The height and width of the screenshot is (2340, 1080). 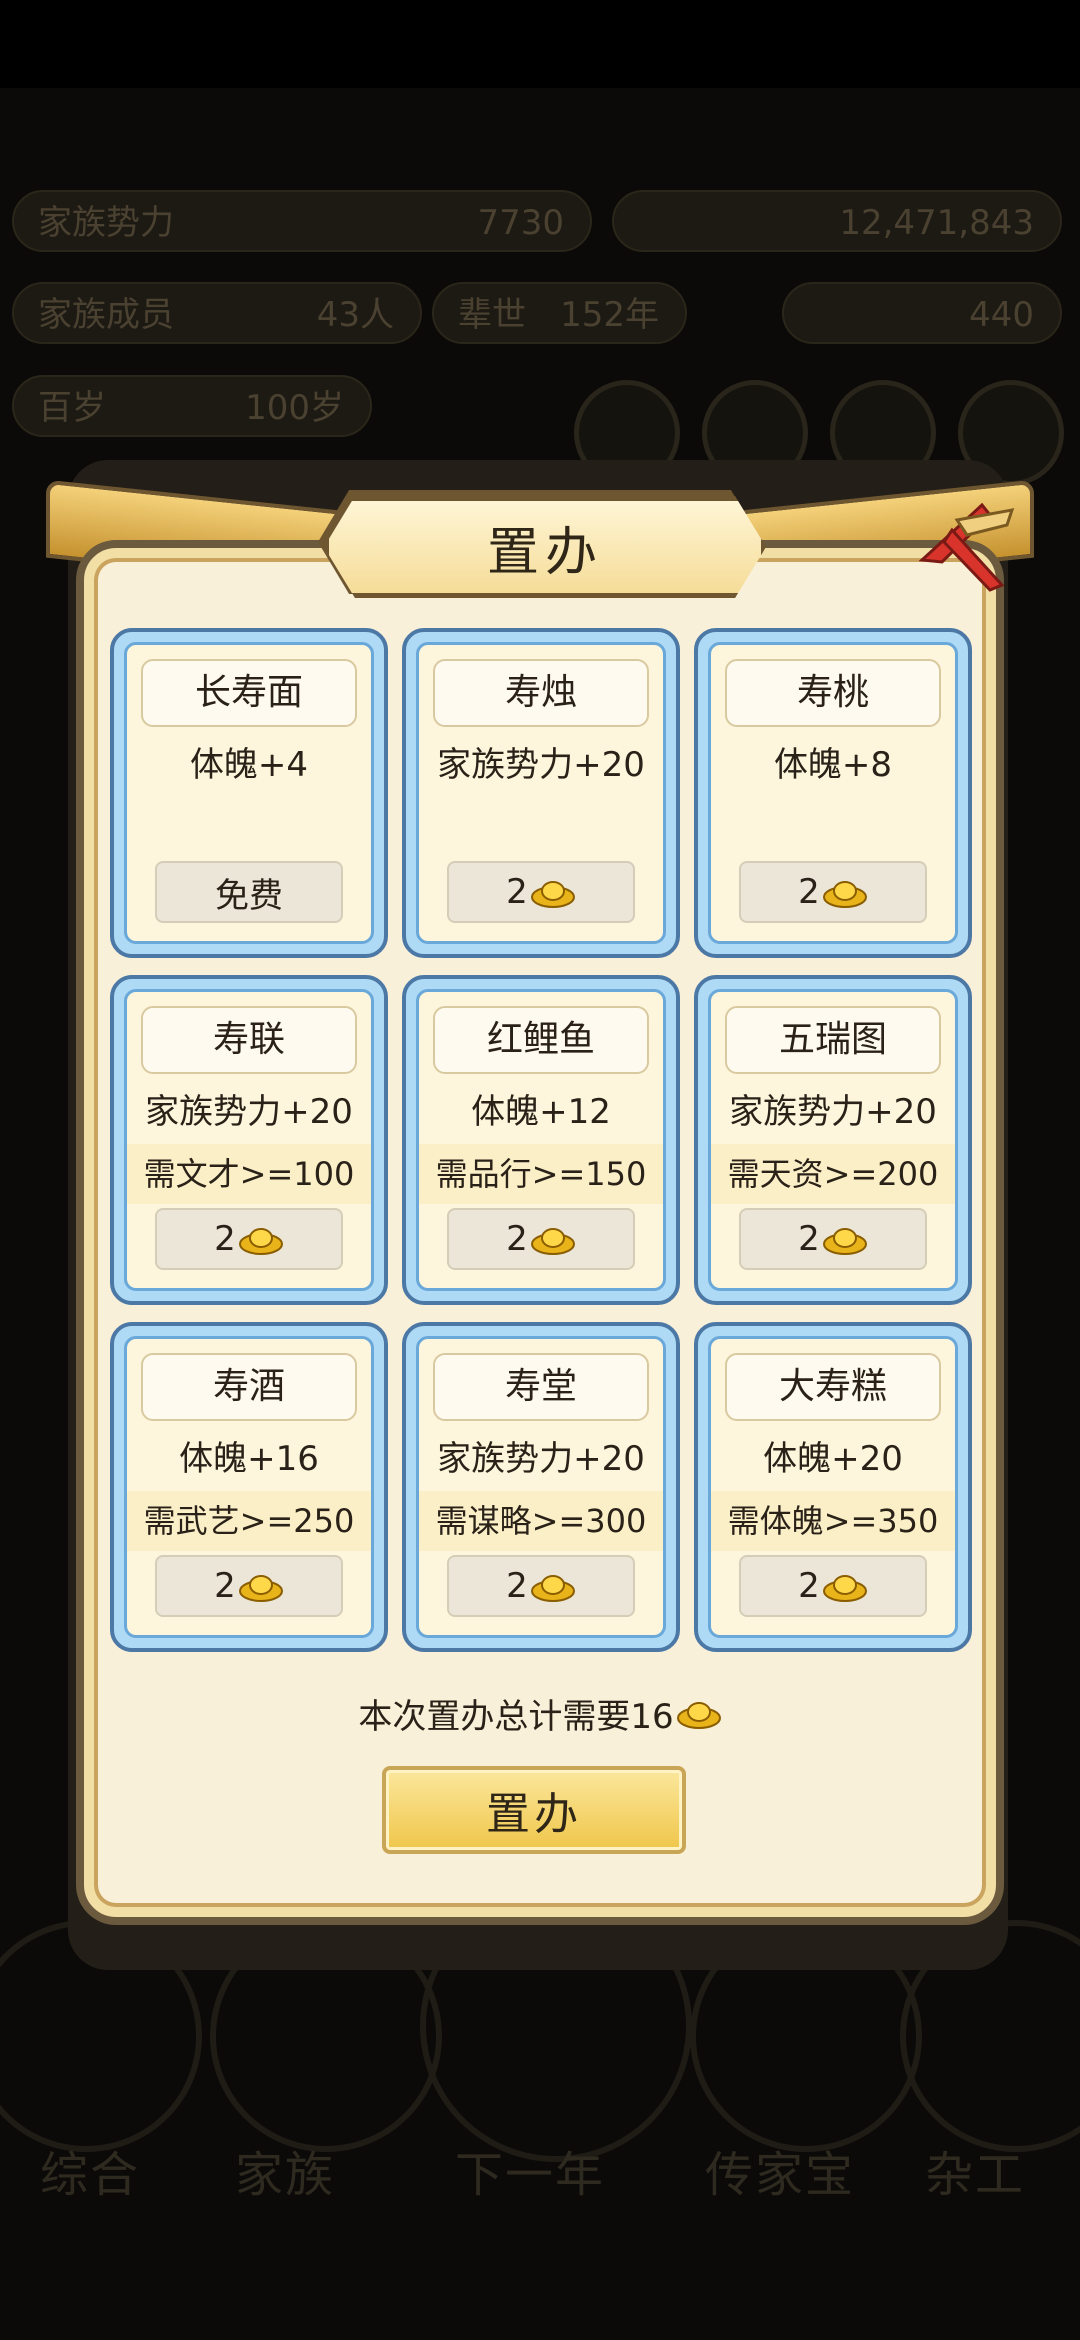 What do you see at coordinates (833, 1387) in the screenshot?
I see `item-name: 大寿糕` at bounding box center [833, 1387].